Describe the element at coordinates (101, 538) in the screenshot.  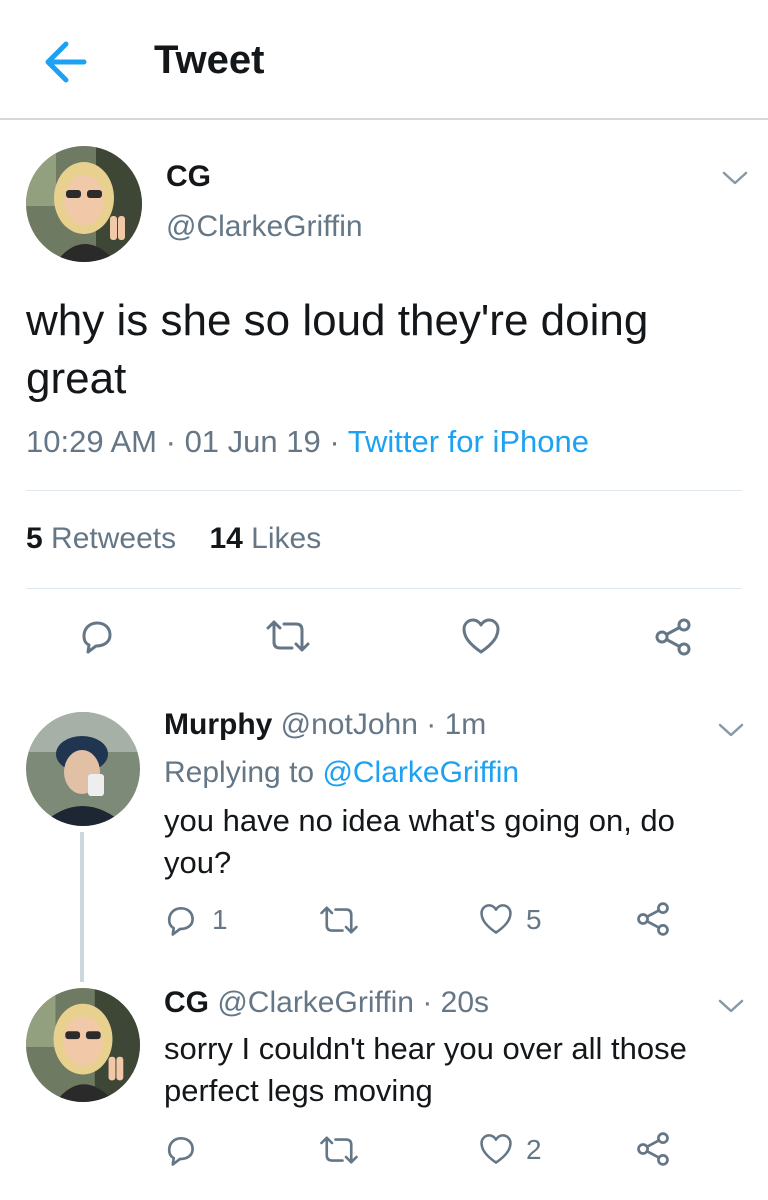
I see `retweets-stat: 5 Retweets` at that location.